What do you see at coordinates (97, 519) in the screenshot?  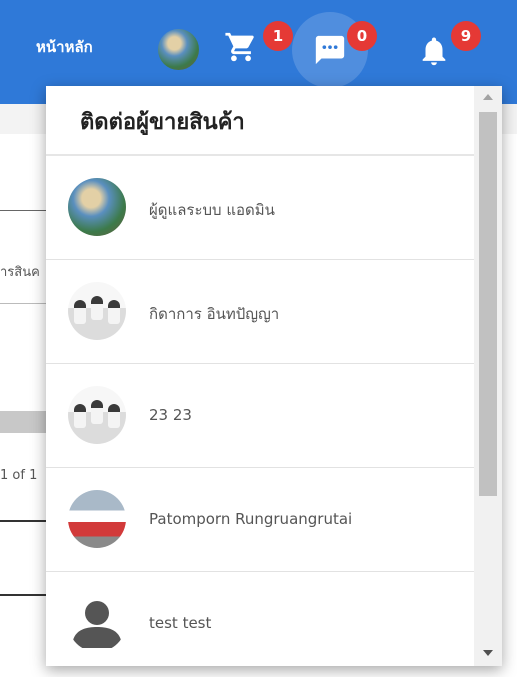 I see `crowd-photo-avatar` at bounding box center [97, 519].